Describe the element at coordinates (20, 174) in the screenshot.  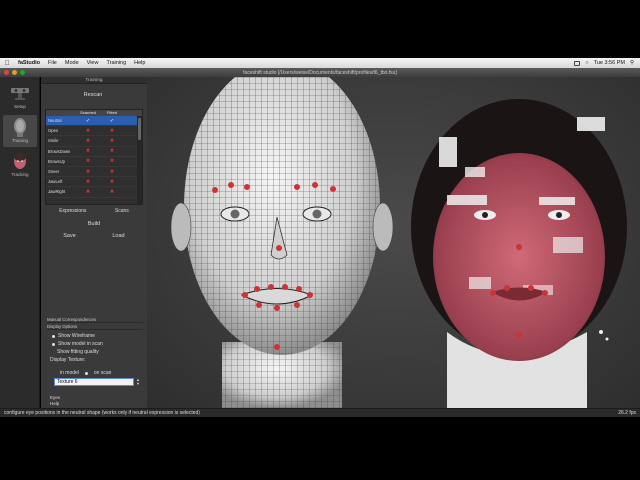
I see `tool-tracking-label: Tracking` at that location.